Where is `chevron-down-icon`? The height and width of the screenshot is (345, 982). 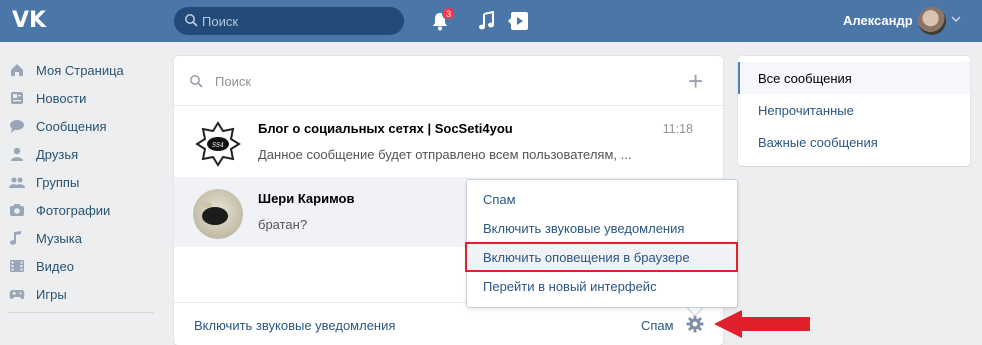 chevron-down-icon is located at coordinates (956, 19).